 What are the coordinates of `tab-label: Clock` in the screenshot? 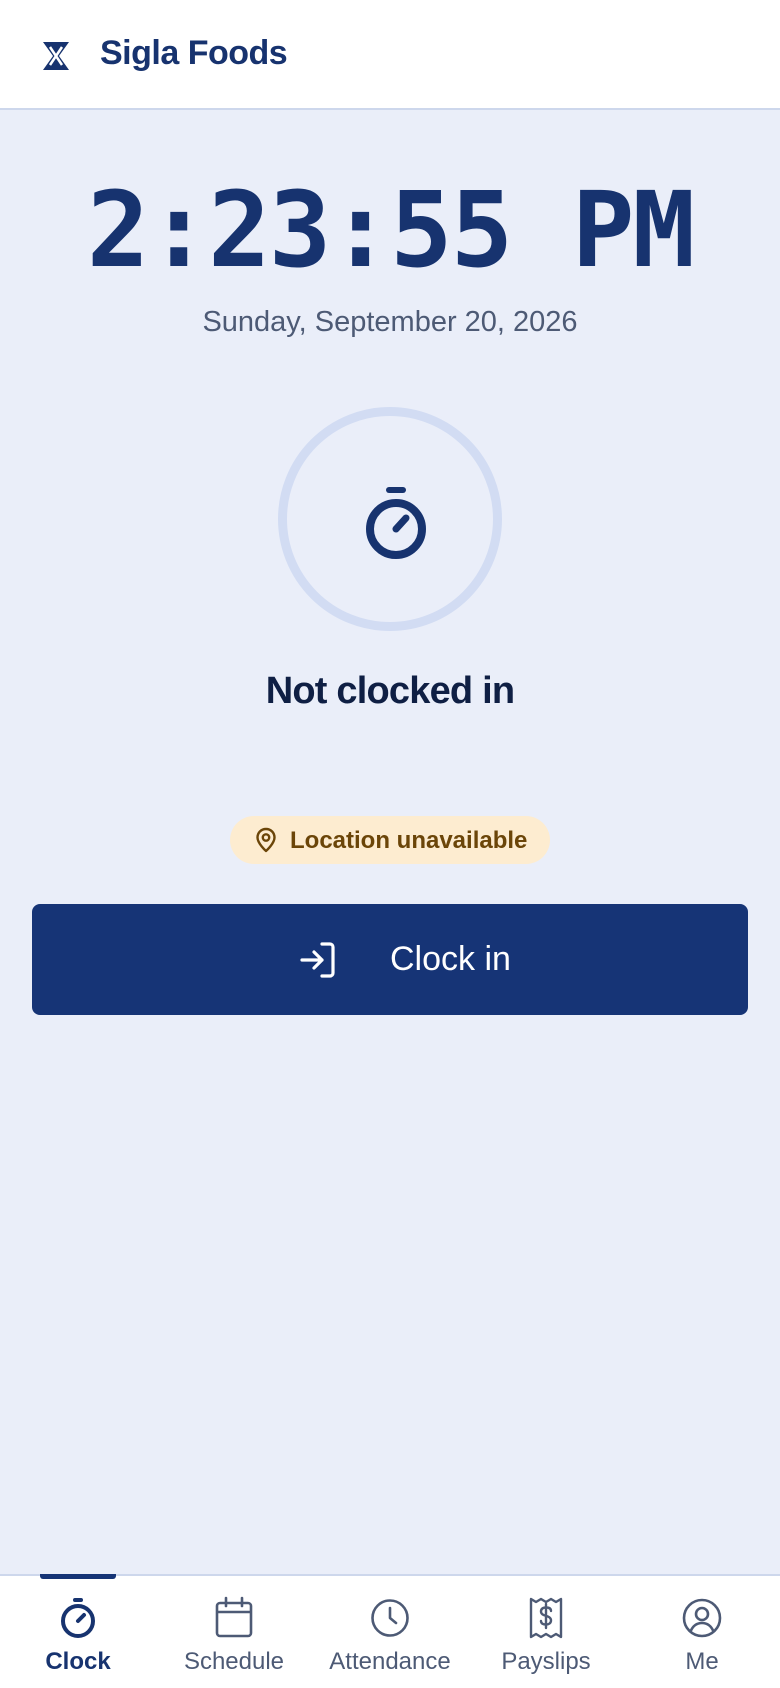 It's located at (78, 1661).